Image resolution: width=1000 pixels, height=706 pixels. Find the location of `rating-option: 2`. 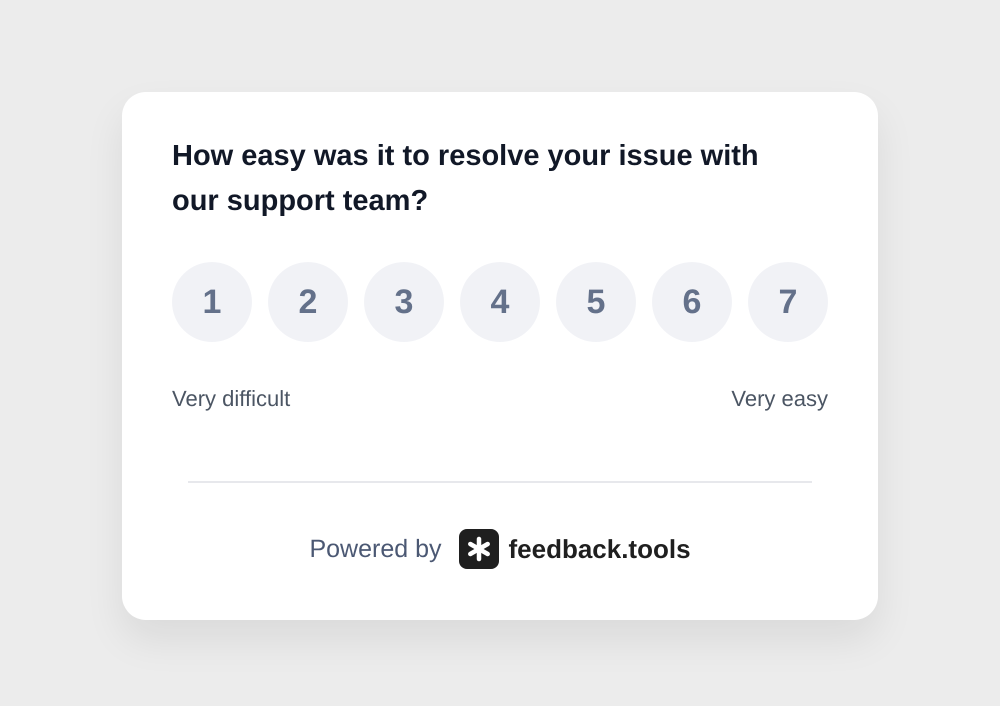

rating-option: 2 is located at coordinates (308, 302).